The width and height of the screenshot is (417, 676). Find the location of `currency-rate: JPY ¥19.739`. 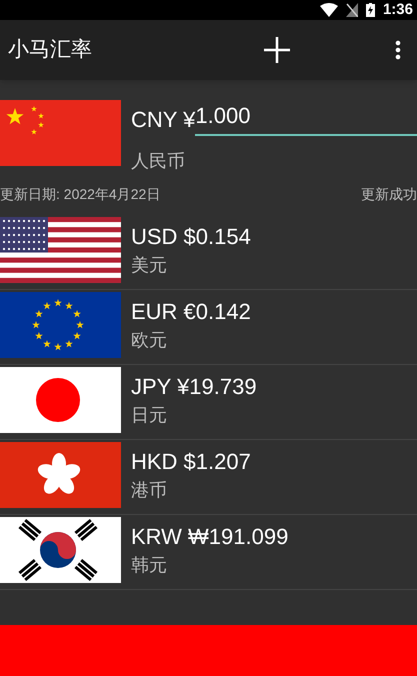

currency-rate: JPY ¥19.739 is located at coordinates (194, 387).